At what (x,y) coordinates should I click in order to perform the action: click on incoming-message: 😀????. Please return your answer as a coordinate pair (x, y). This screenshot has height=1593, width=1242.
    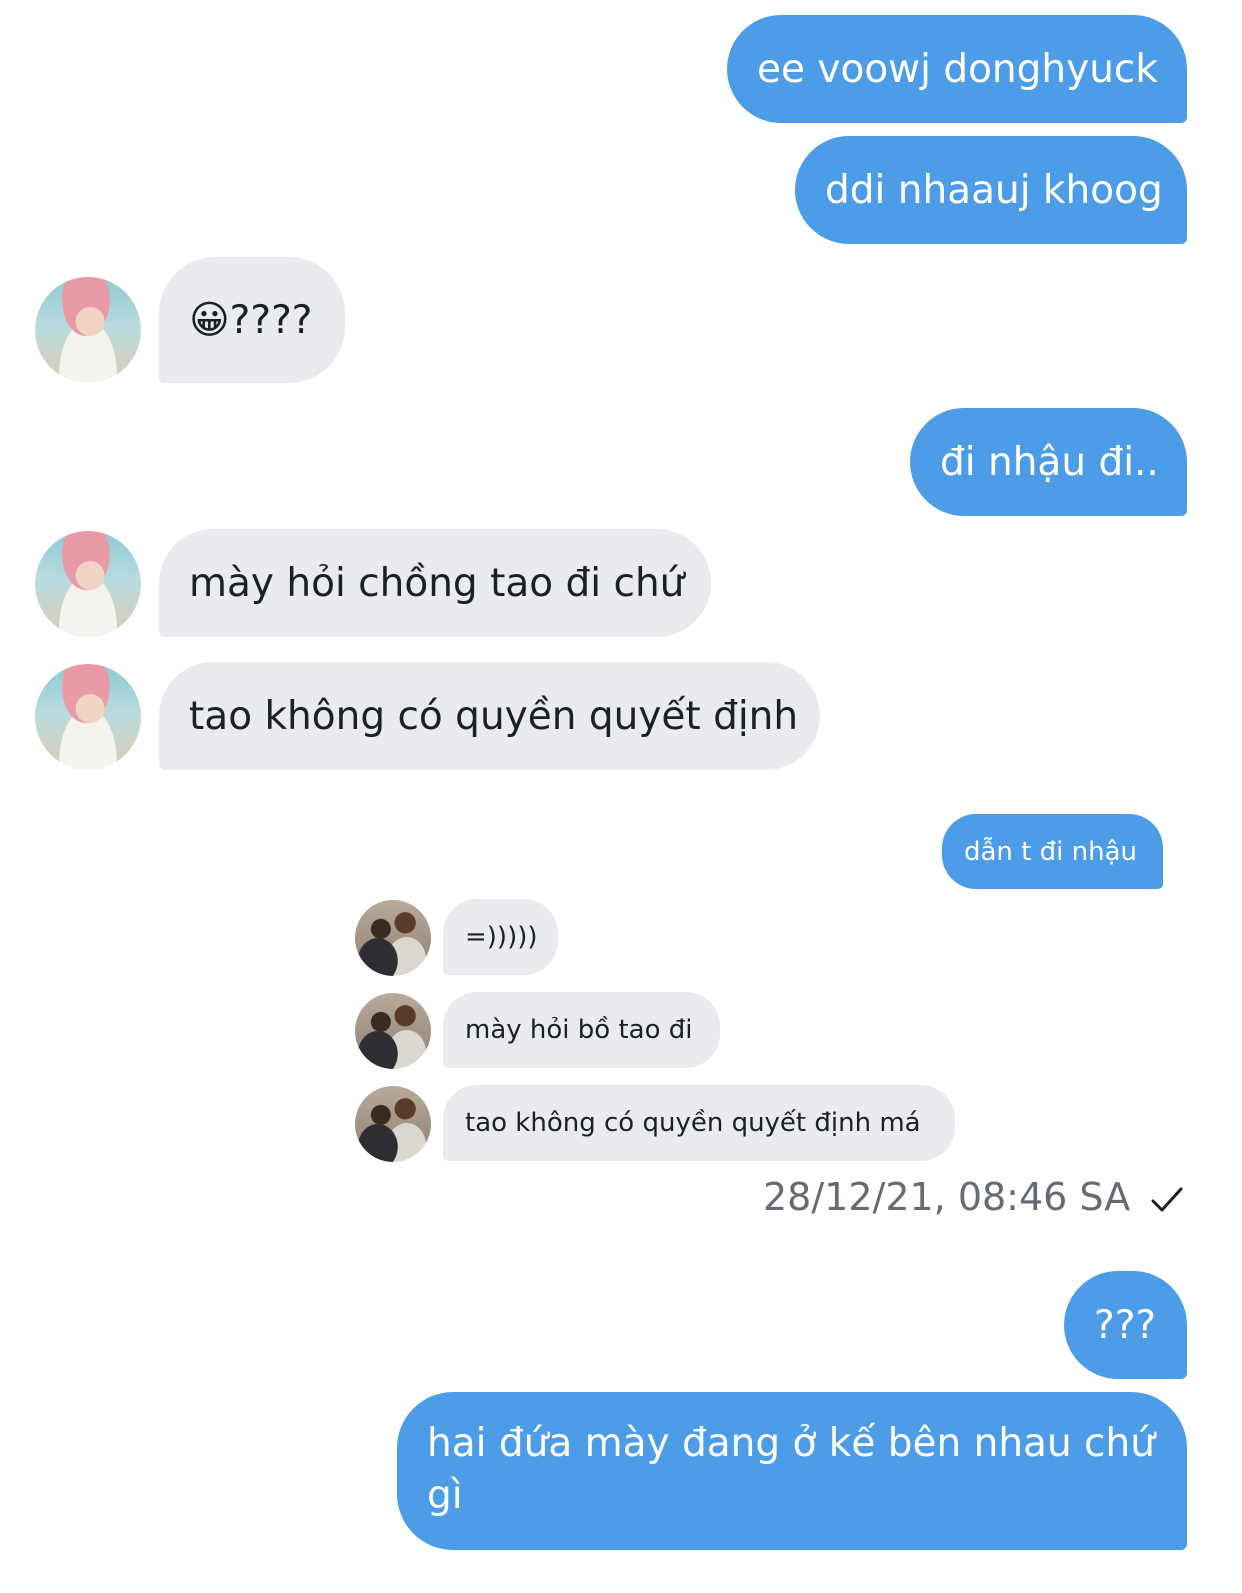
    Looking at the image, I should click on (252, 320).